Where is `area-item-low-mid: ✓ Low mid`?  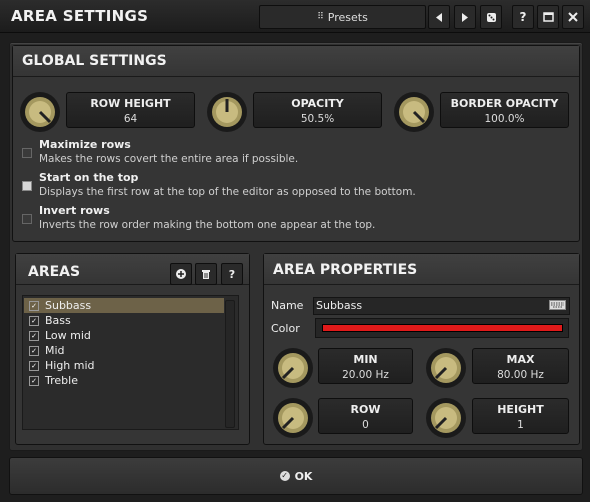
area-item-low-mid: ✓ Low mid is located at coordinates (124, 335).